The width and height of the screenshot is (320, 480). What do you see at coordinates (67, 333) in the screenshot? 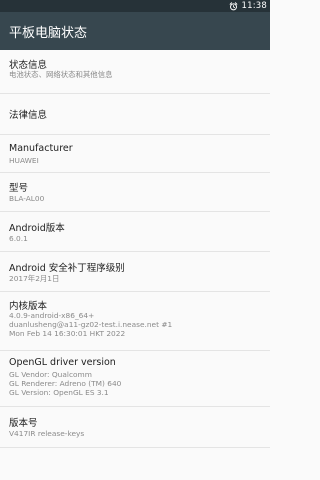
I see `list-item-subtitle: Mon Feb 14 16:30:01 HKT 2022` at bounding box center [67, 333].